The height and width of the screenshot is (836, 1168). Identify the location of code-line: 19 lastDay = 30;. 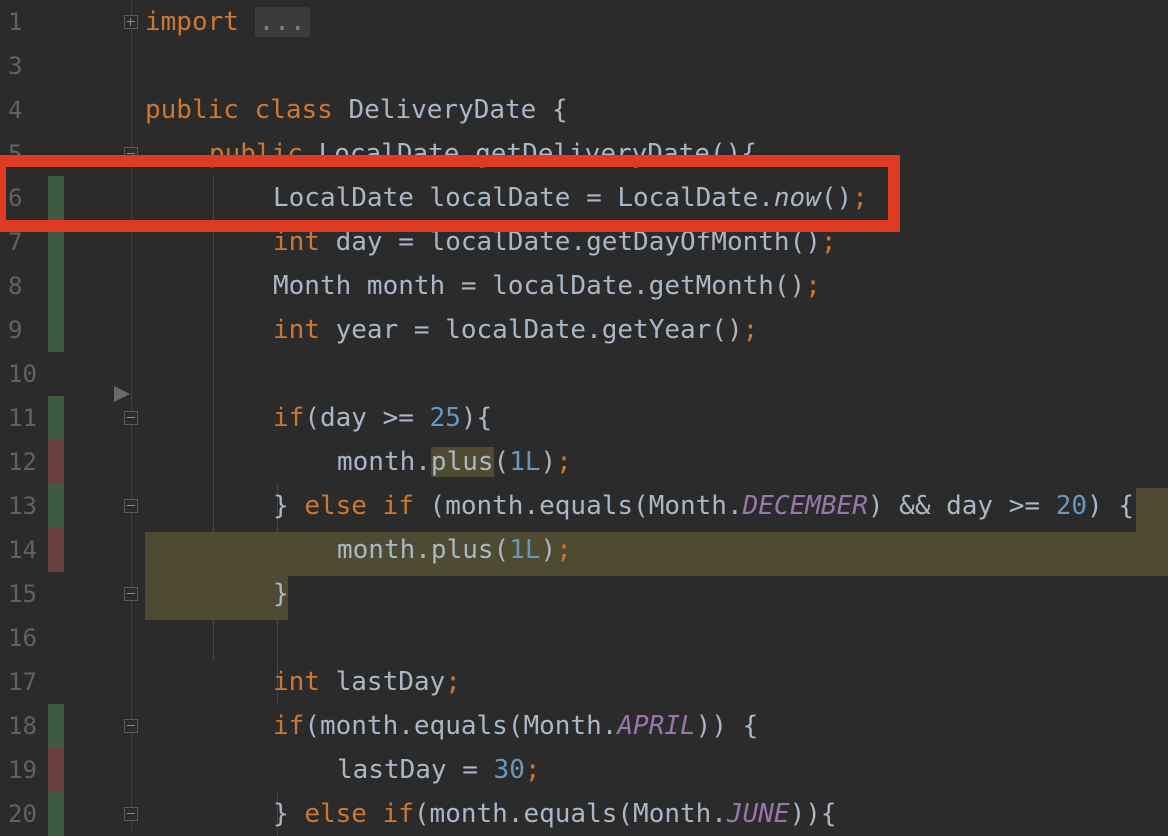
(584, 770).